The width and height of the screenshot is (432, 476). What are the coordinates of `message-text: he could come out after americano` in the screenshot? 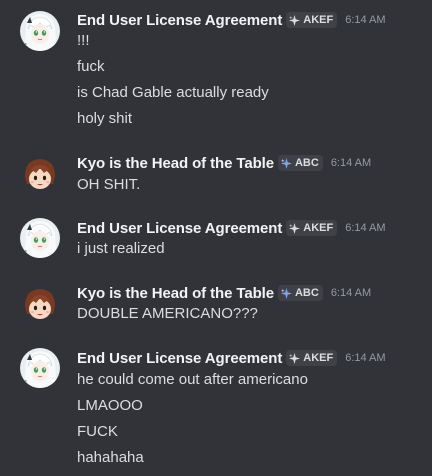 It's located at (192, 379).